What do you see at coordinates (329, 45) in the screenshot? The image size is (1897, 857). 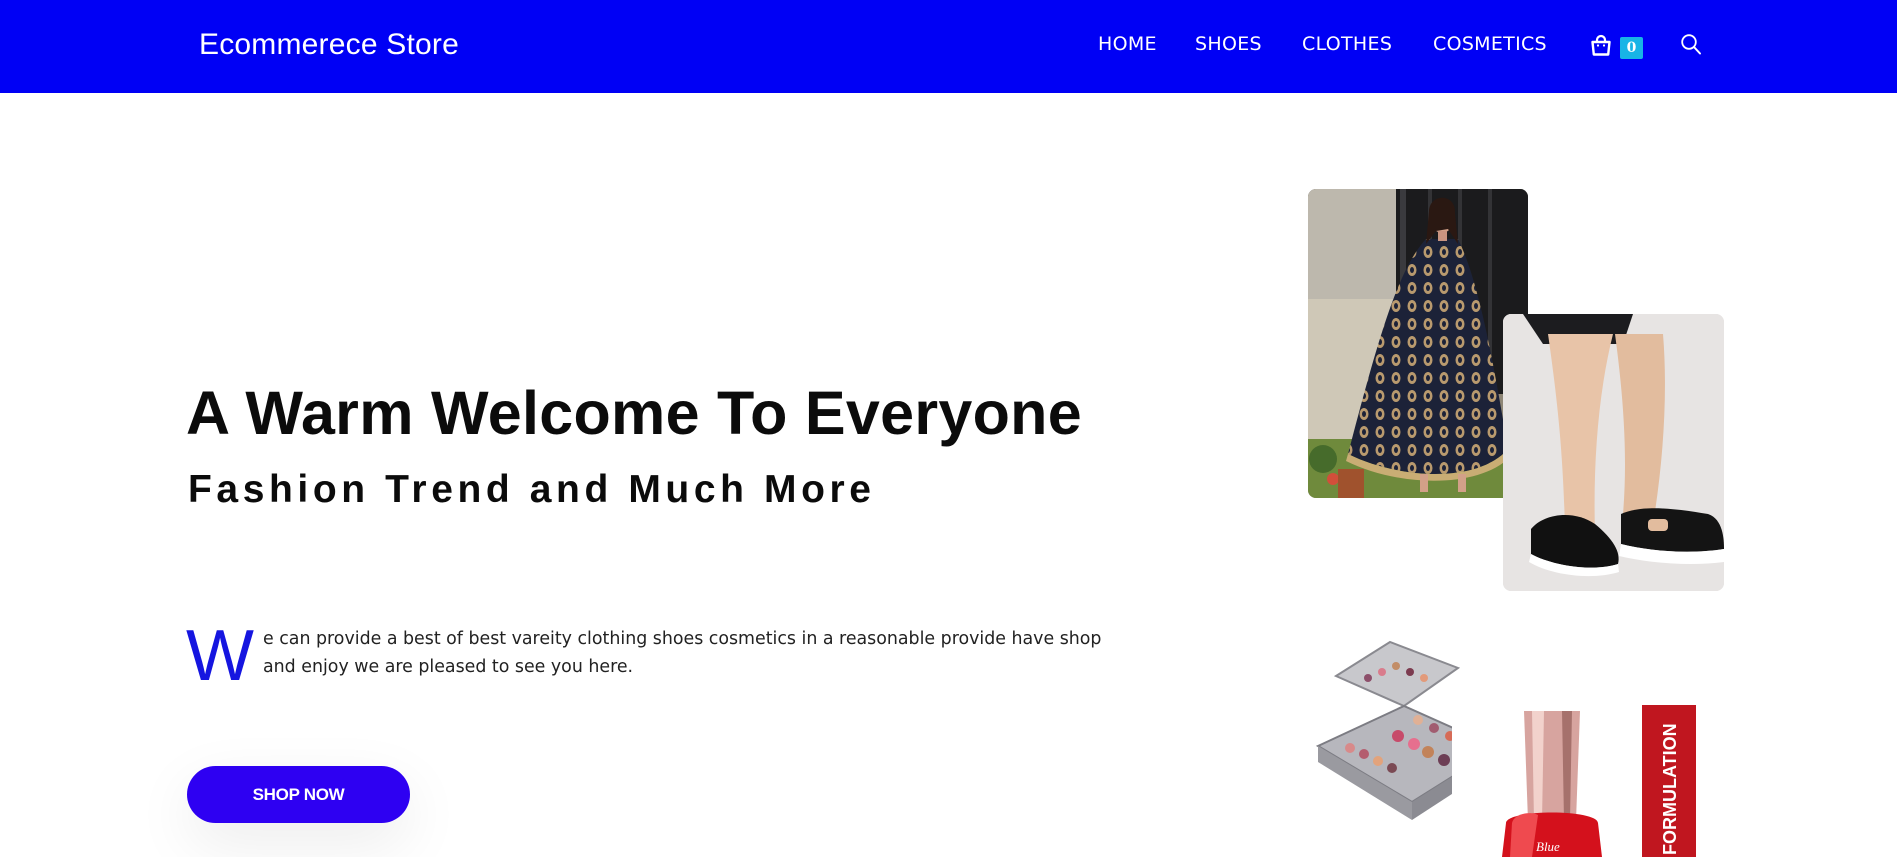 I see `site-logo: Ecommerece Store` at bounding box center [329, 45].